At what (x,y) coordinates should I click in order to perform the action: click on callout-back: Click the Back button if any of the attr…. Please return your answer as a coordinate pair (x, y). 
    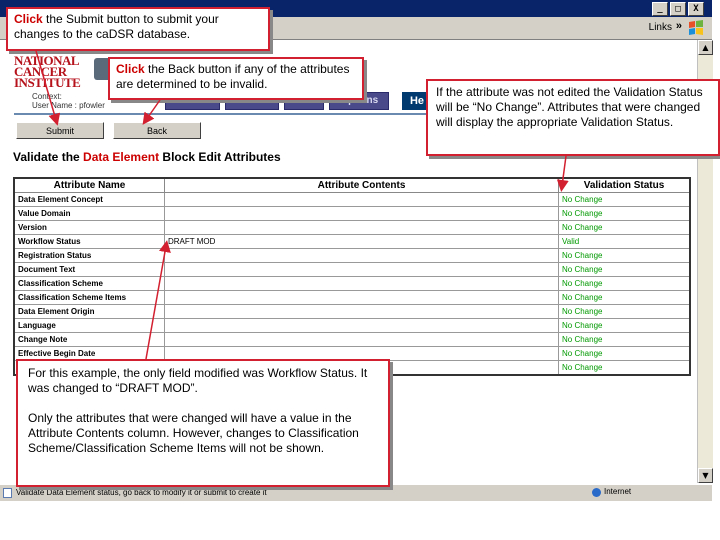
    Looking at the image, I should click on (236, 78).